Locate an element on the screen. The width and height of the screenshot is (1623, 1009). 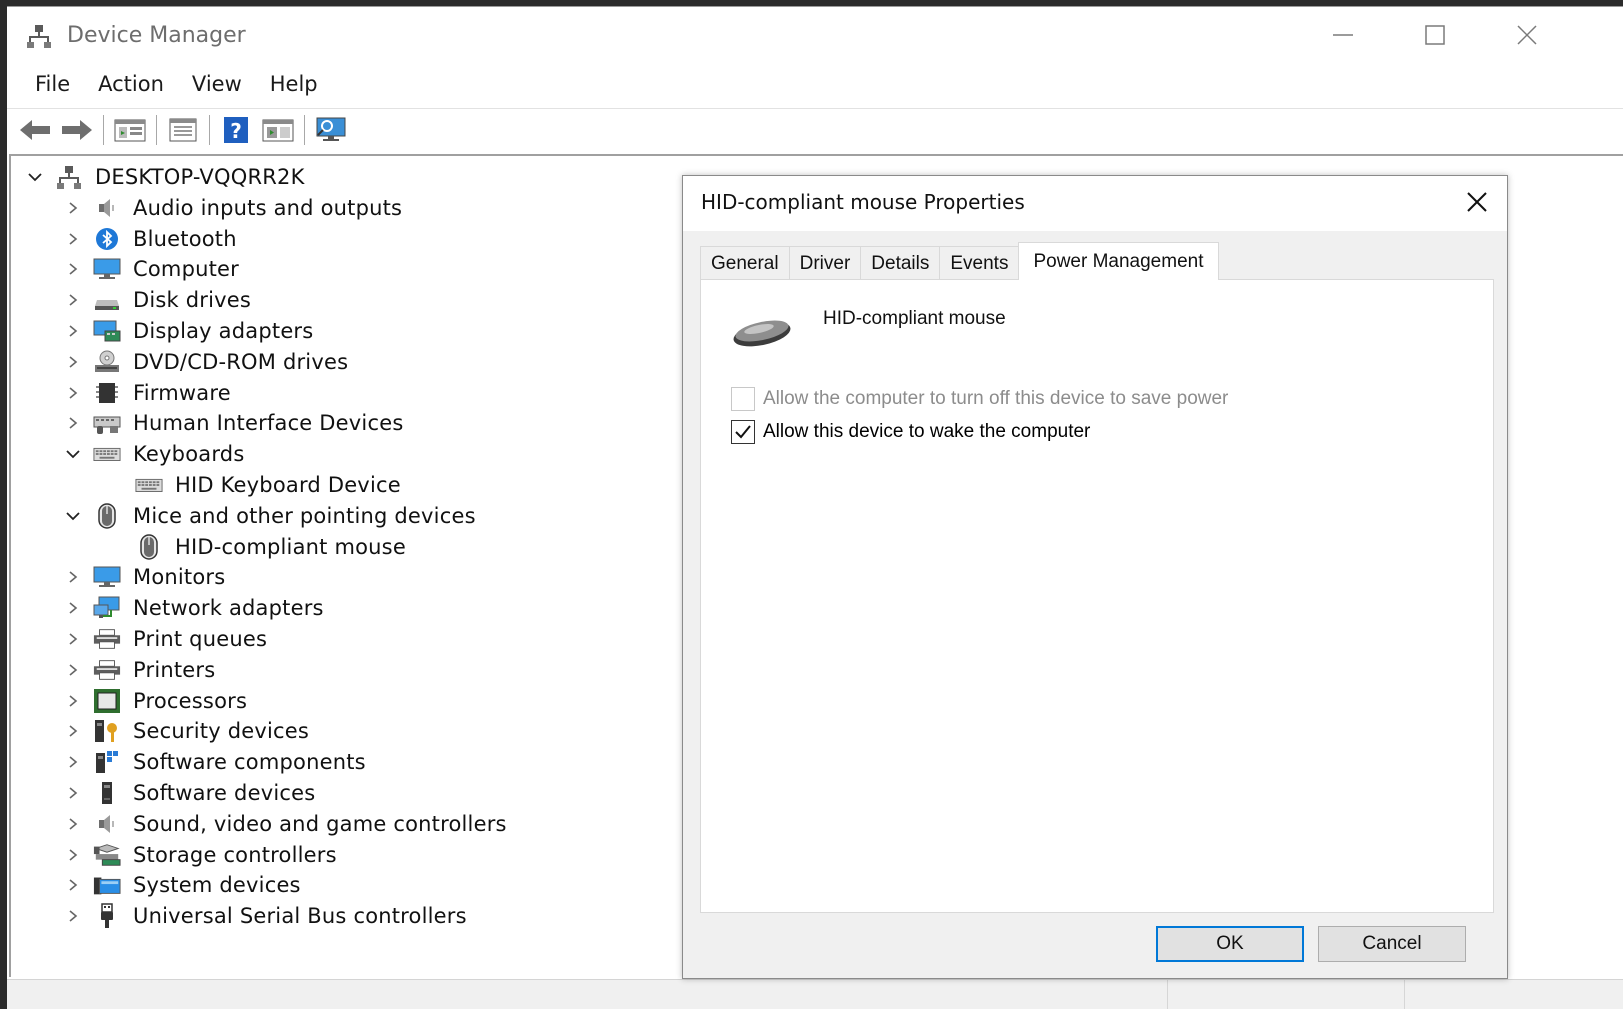
ok-button: OK is located at coordinates (1230, 944).